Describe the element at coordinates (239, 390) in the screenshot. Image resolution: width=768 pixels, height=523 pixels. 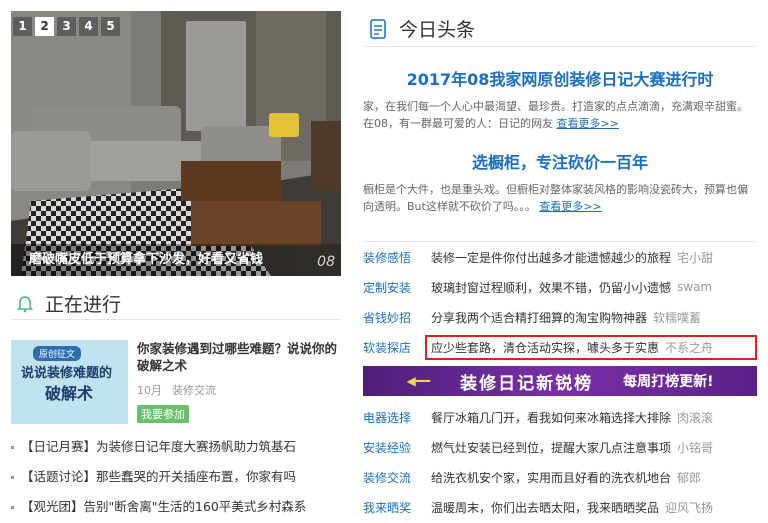
I see `feature-meta: 10月 装修交流` at that location.